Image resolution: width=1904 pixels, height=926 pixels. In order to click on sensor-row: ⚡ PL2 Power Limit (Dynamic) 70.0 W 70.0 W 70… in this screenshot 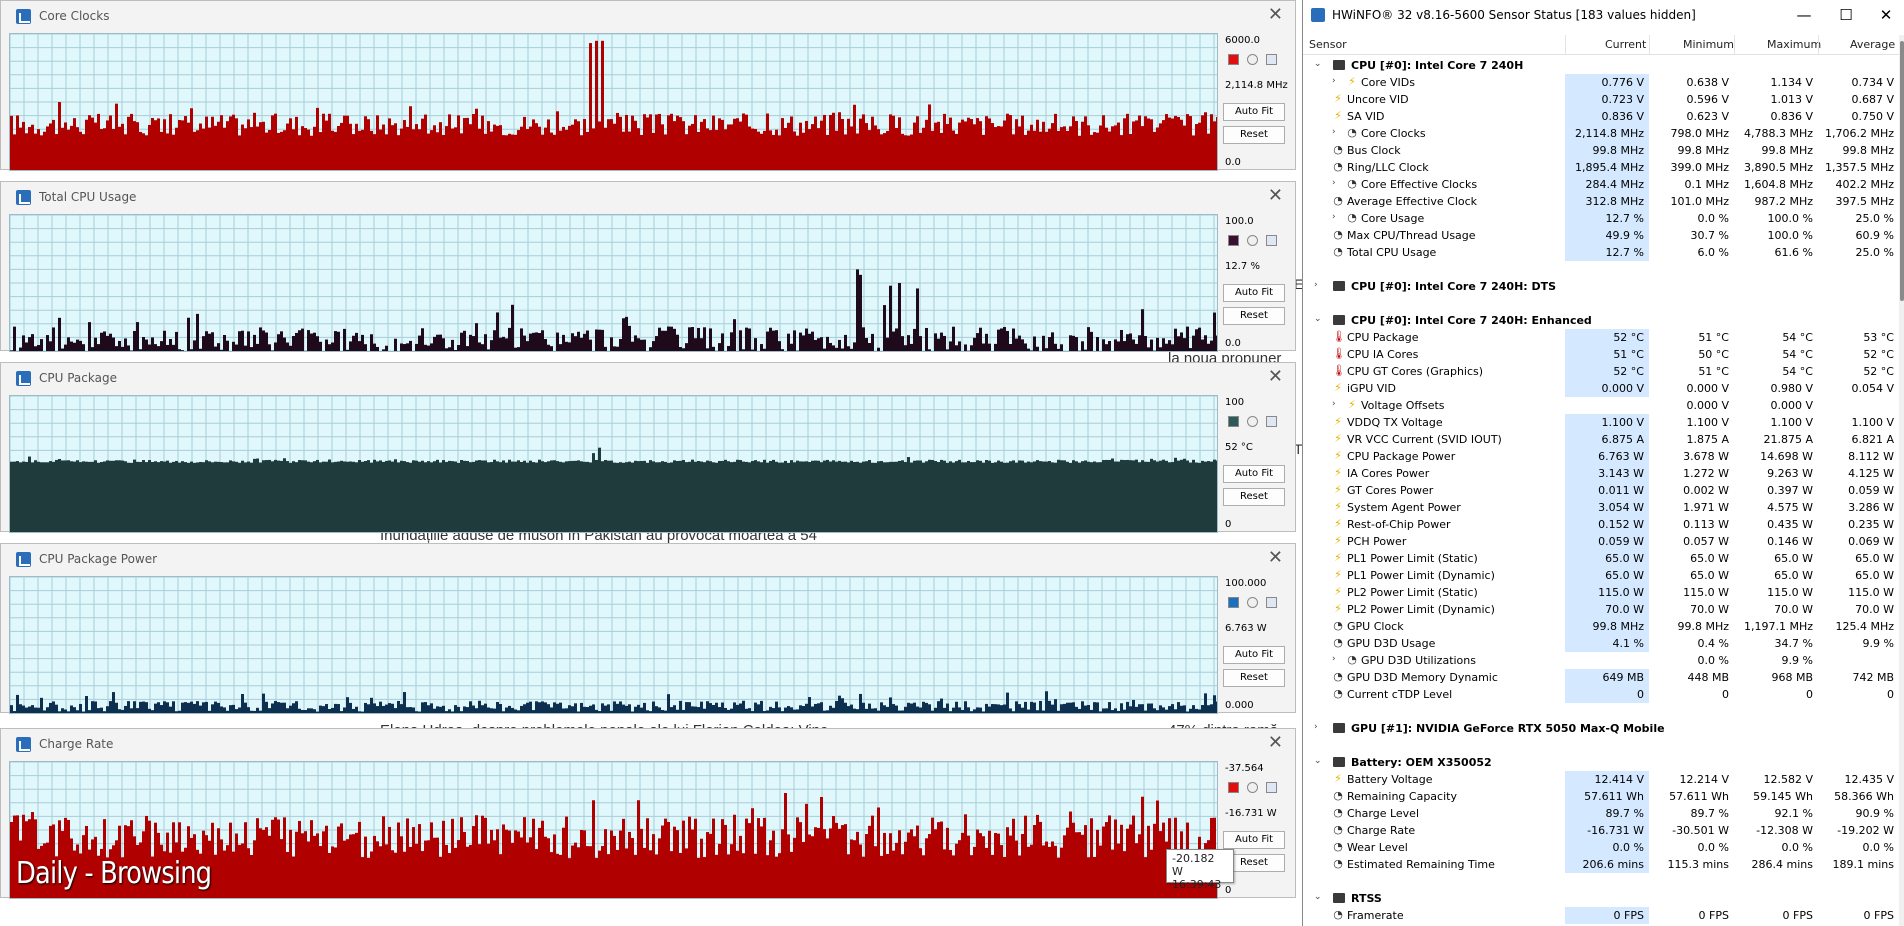, I will do `click(1601, 609)`.